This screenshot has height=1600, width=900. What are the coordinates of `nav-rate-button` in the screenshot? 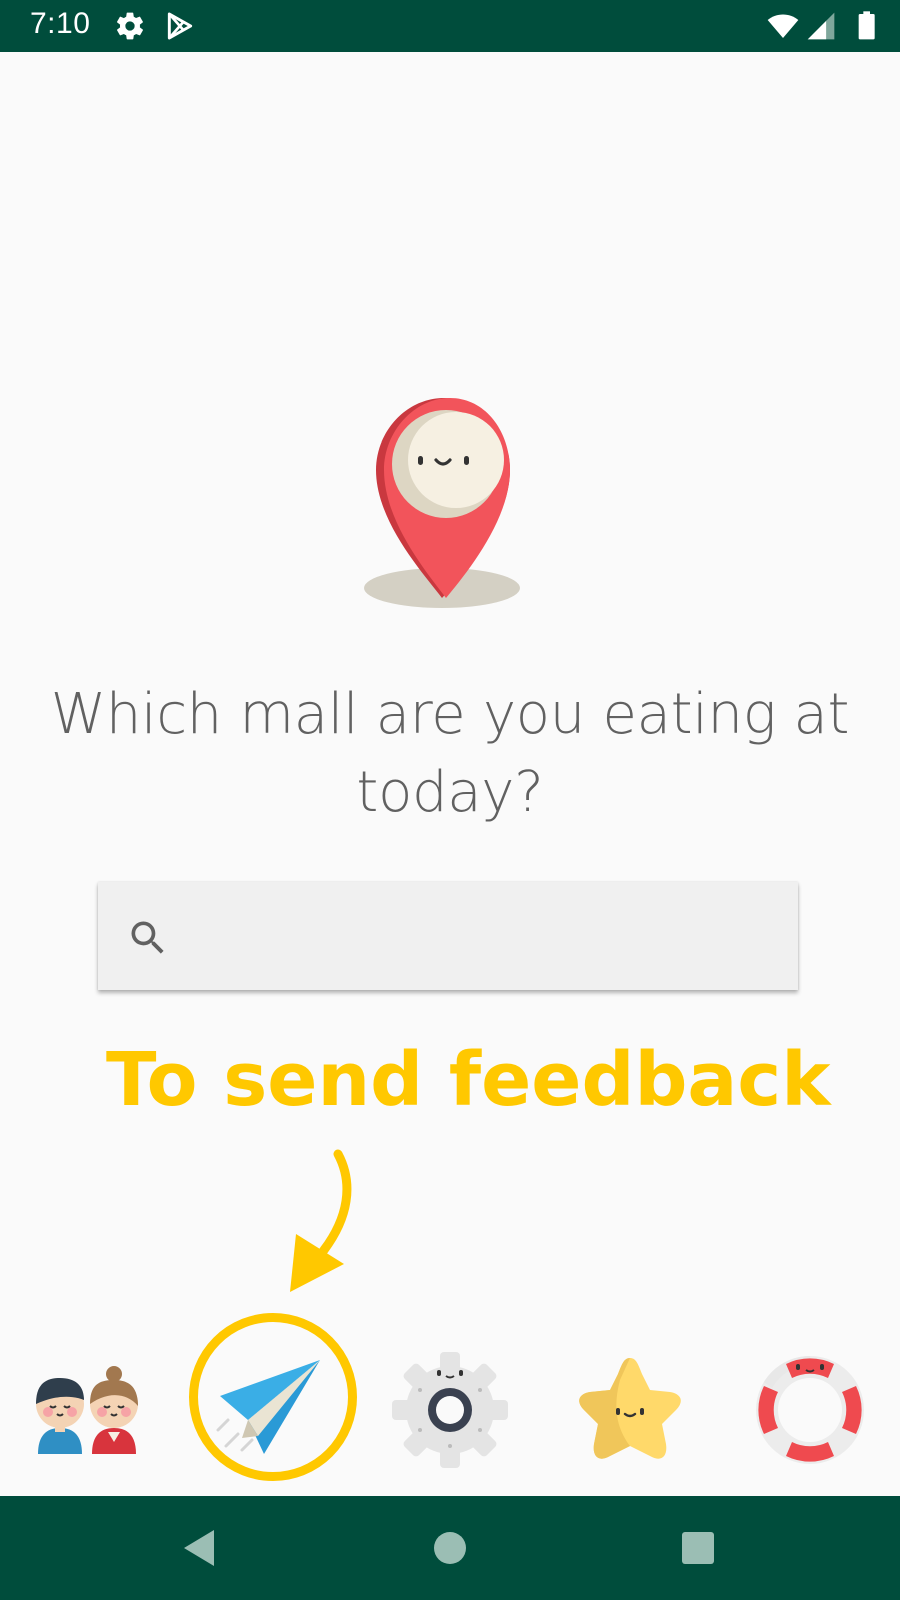 It's located at (630, 1410).